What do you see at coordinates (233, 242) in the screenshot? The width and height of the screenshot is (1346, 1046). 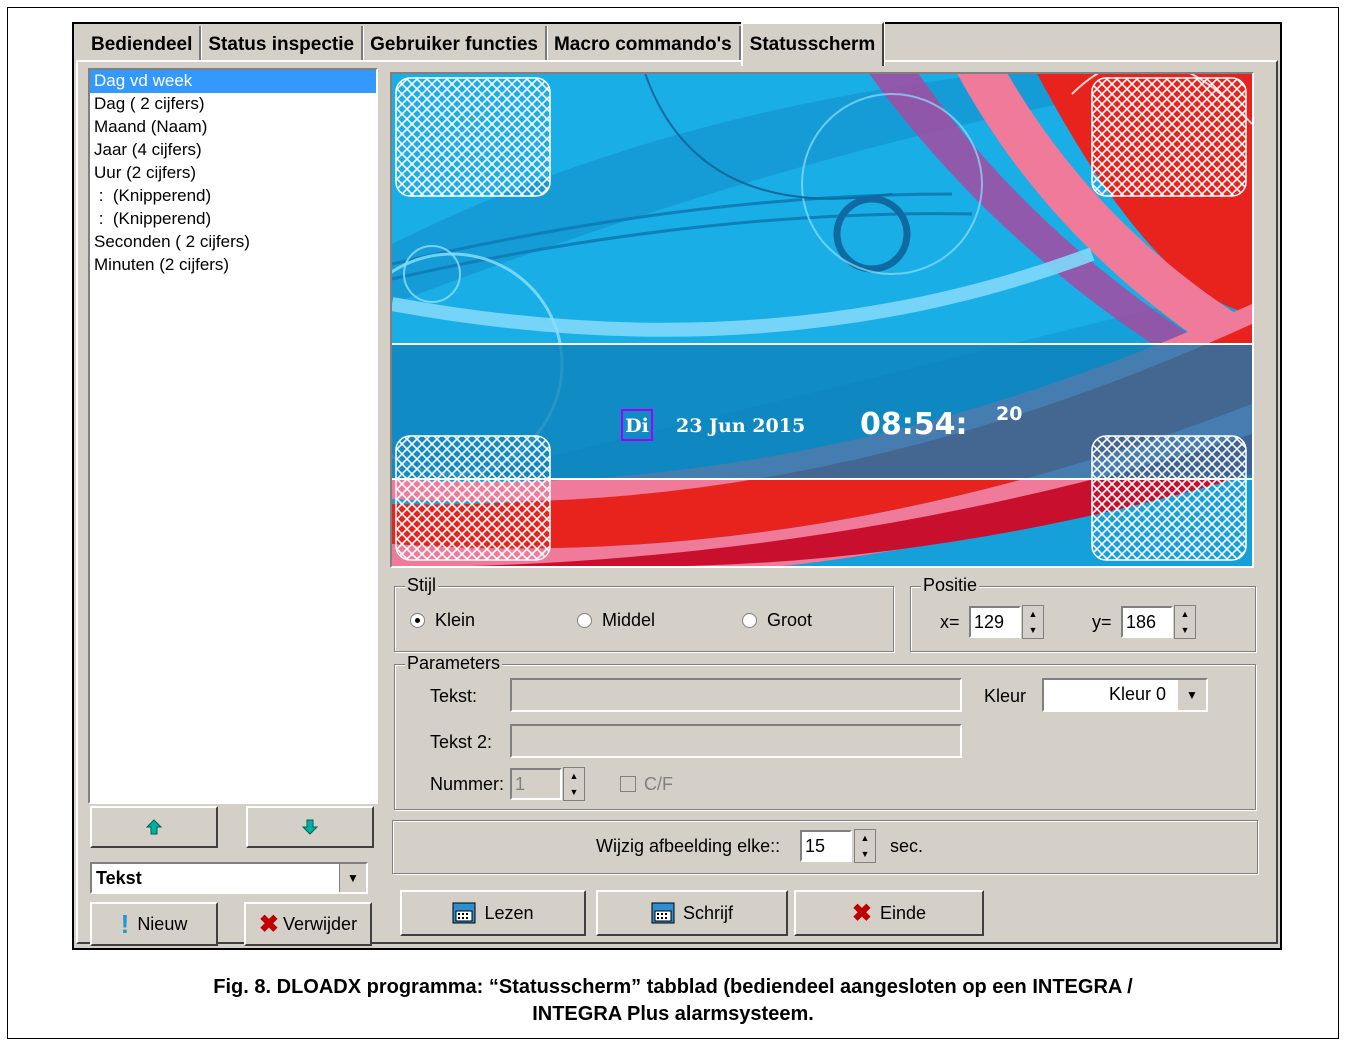 I see `list-item: Seconden ( 2 cijfers)` at bounding box center [233, 242].